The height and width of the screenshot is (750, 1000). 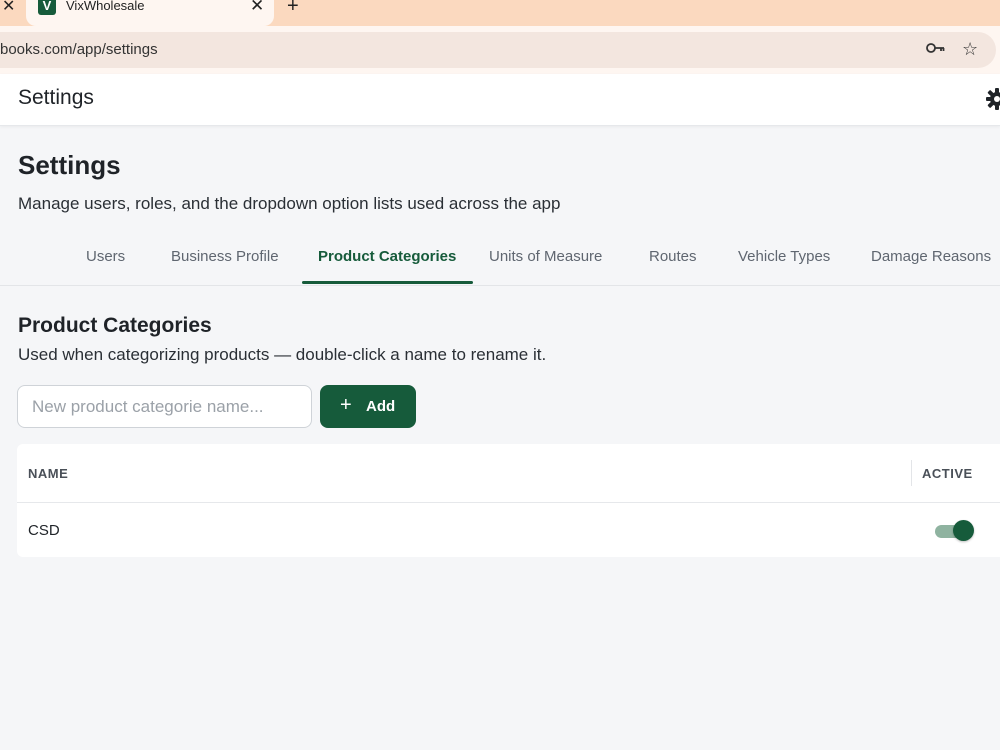 What do you see at coordinates (387, 282) in the screenshot?
I see `active-tab-indicator` at bounding box center [387, 282].